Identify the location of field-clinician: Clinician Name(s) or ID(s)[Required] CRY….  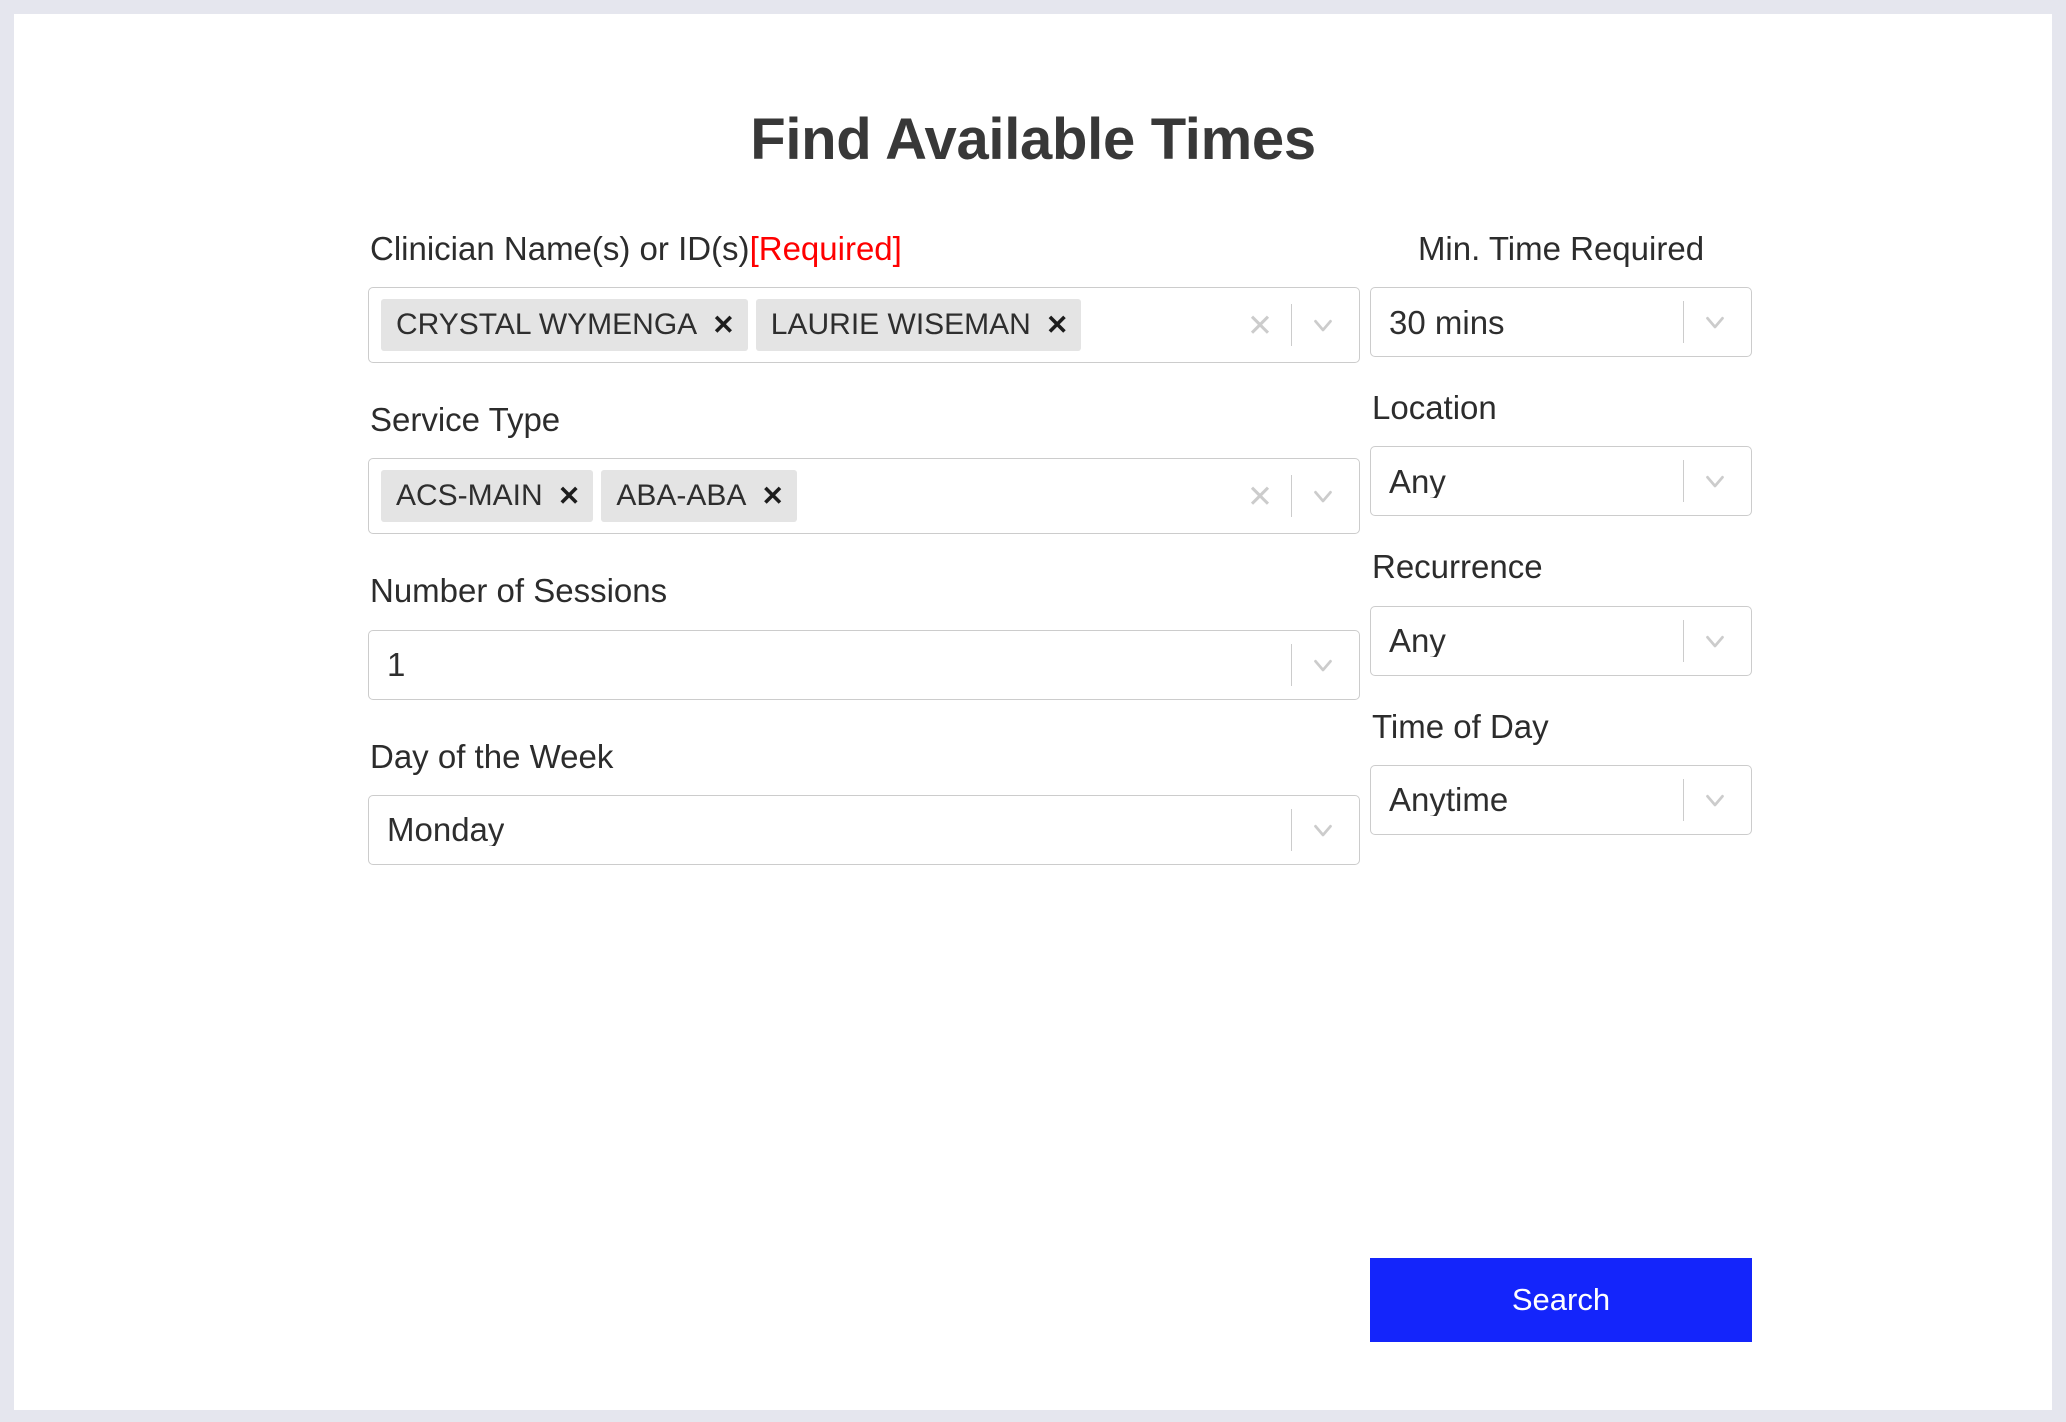
(864, 296).